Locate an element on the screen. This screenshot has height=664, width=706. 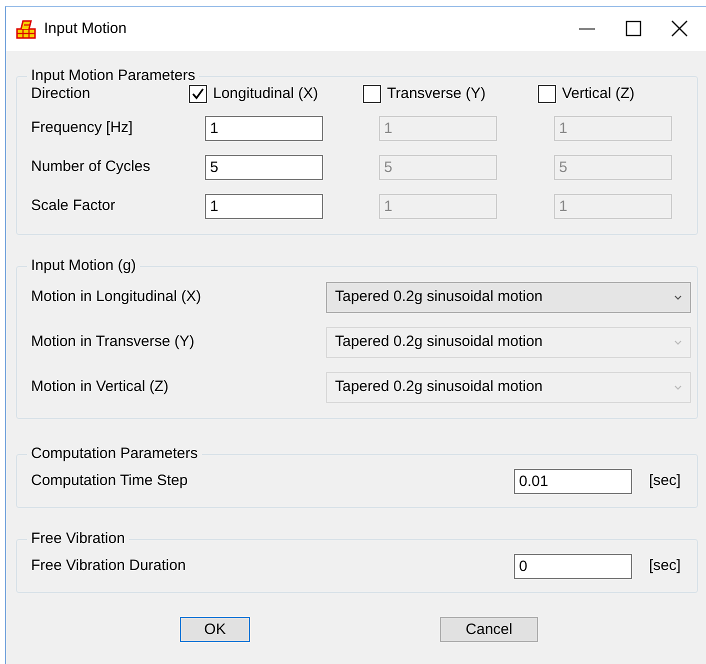
checkbox: Vertical (Z) is located at coordinates (586, 94).